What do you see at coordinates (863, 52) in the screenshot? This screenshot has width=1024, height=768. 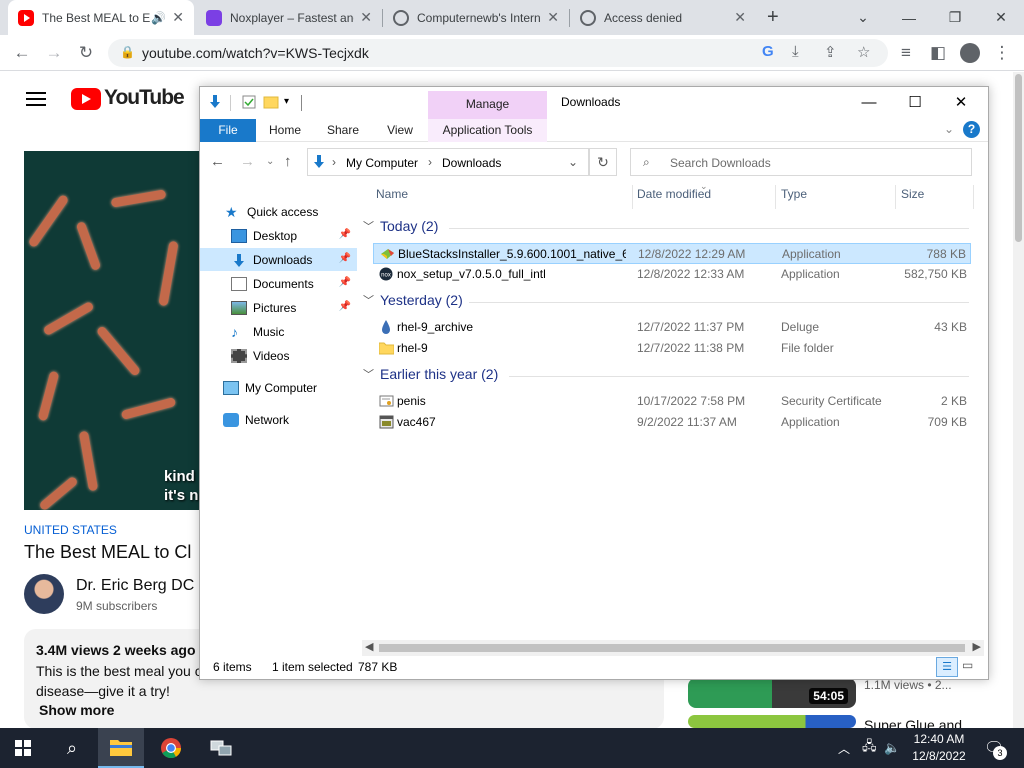 I see `bookmark-star-icon: ☆` at bounding box center [863, 52].